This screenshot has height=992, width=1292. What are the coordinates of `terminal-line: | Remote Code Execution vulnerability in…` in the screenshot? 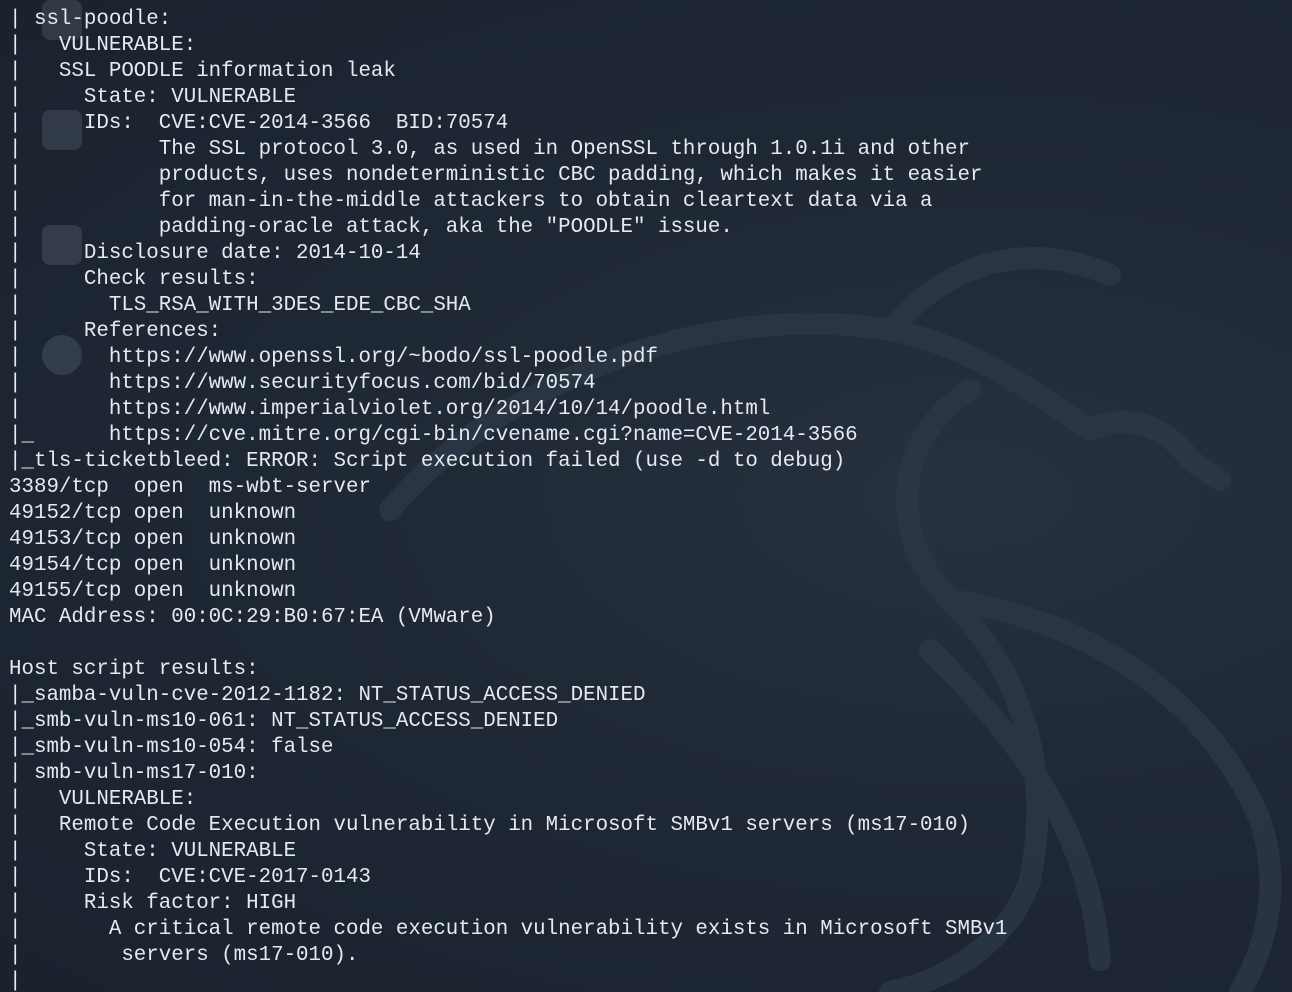 It's located at (489, 825).